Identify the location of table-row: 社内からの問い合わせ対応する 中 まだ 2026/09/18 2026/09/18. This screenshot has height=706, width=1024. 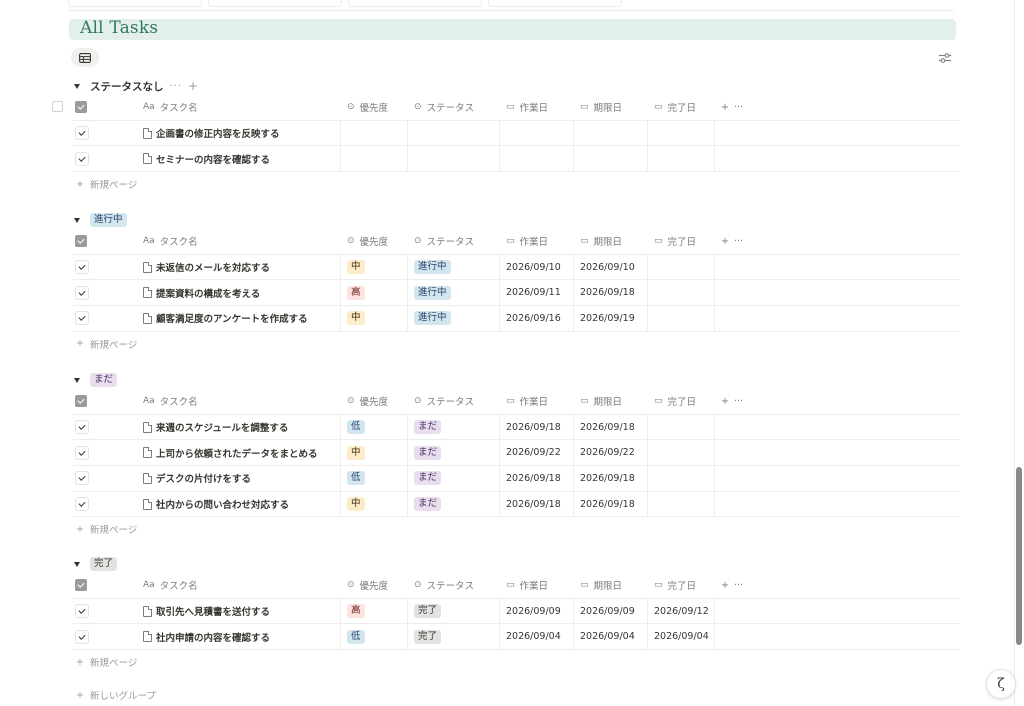
(516, 504).